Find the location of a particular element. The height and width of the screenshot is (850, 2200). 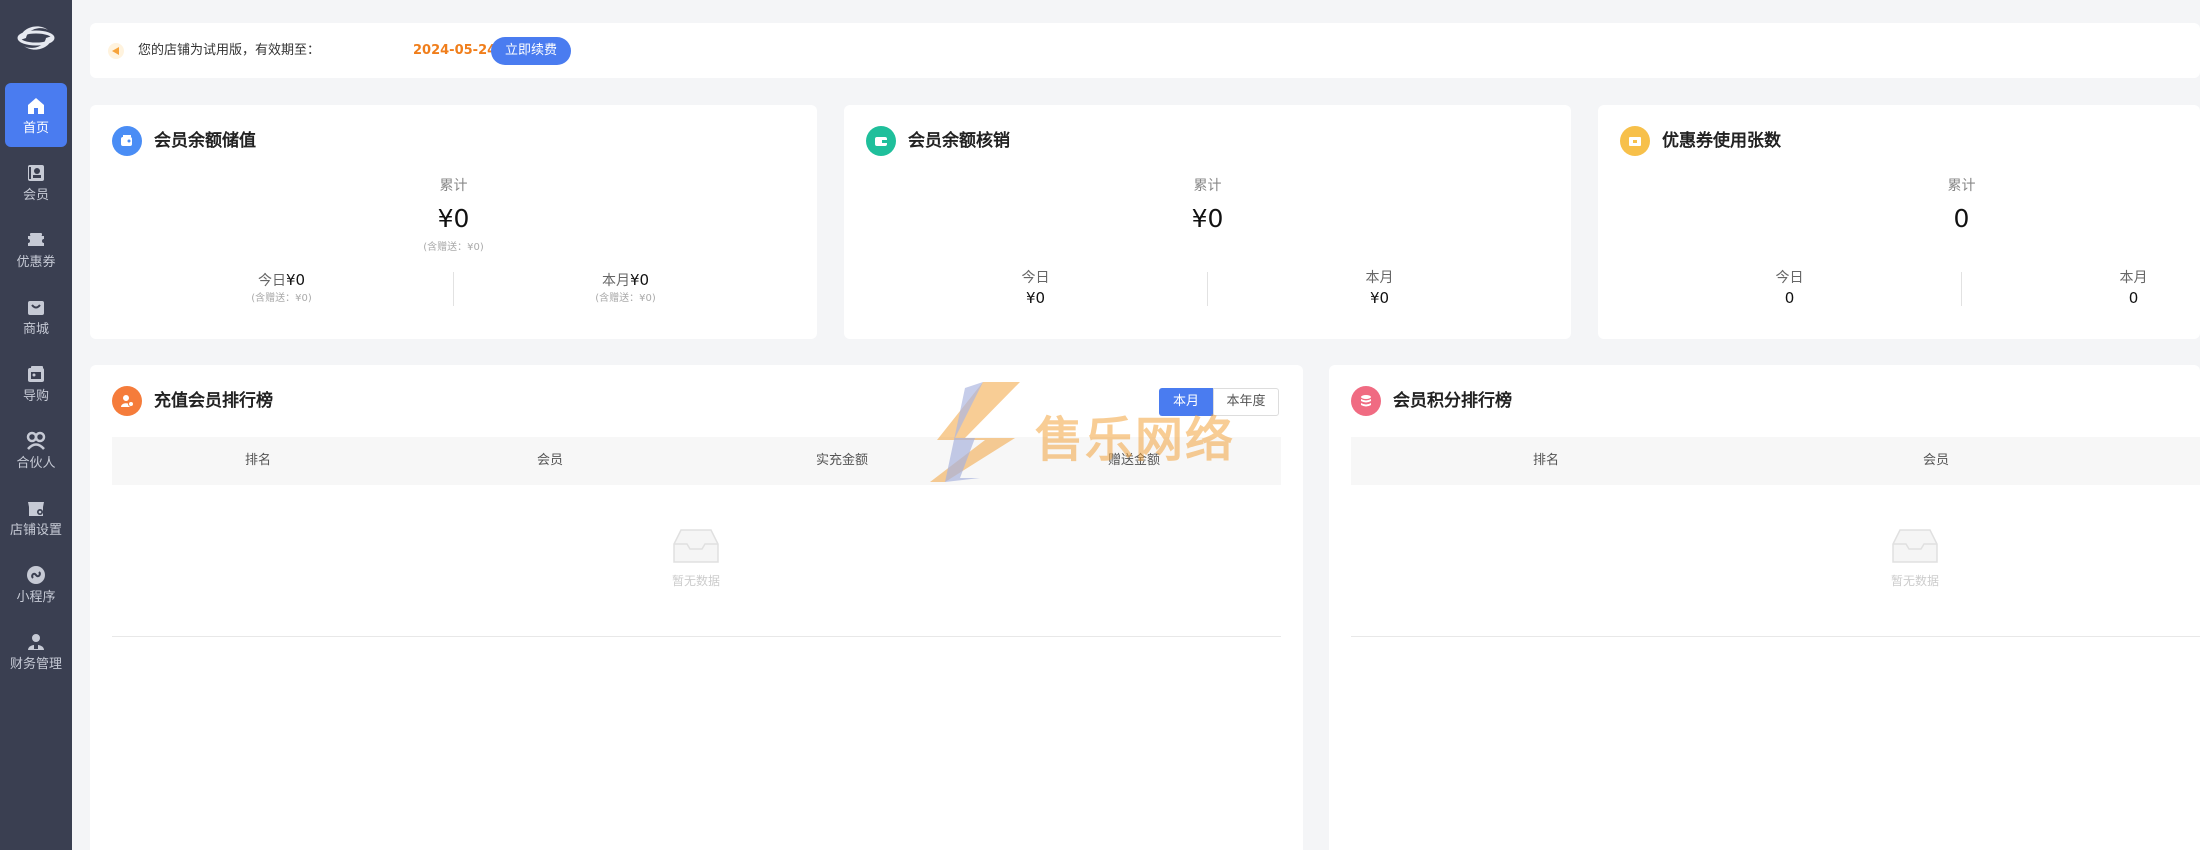

trial-expiry-date: 2024-05-24 is located at coordinates (455, 50).